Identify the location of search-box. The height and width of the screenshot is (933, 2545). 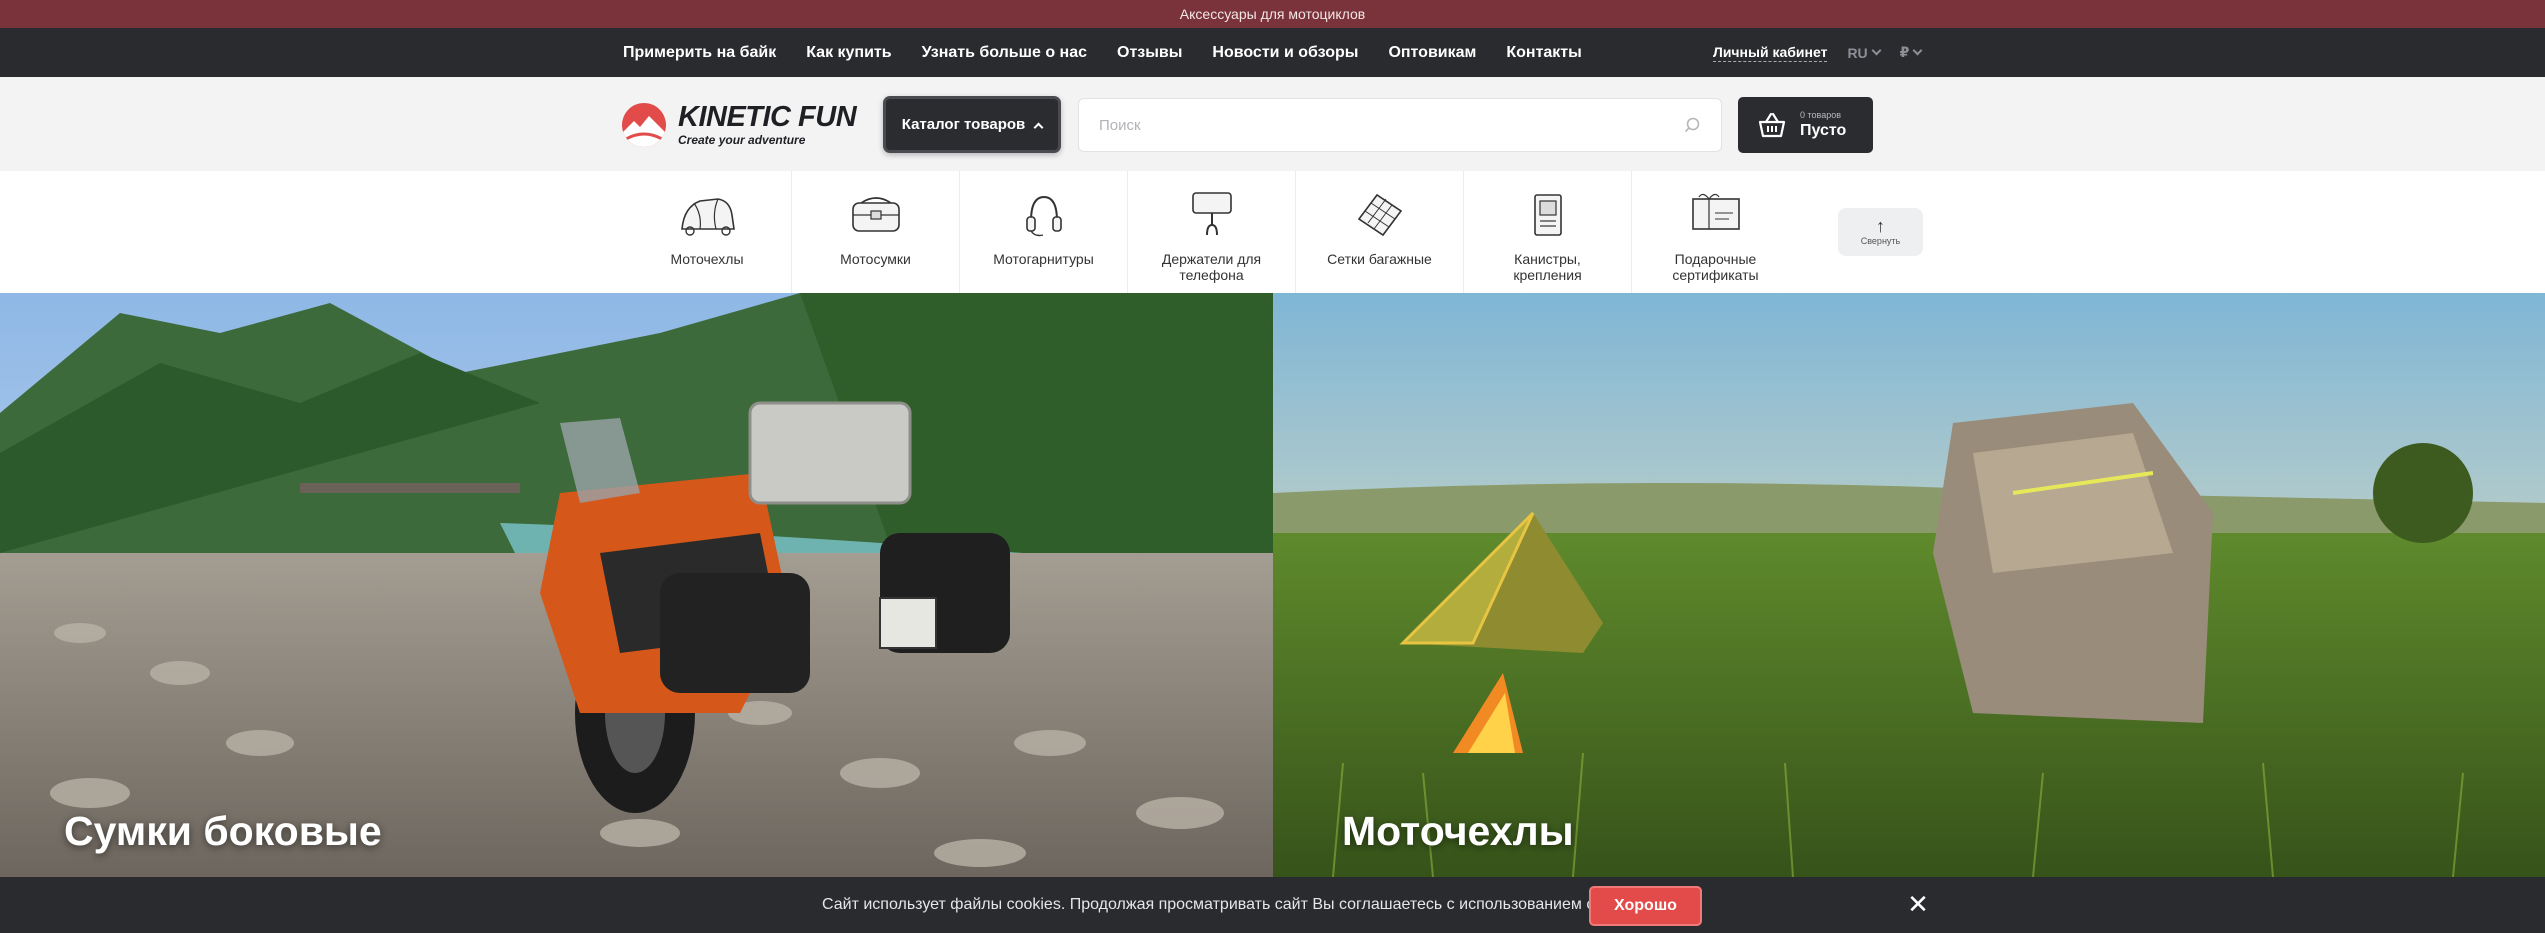
(1400, 125).